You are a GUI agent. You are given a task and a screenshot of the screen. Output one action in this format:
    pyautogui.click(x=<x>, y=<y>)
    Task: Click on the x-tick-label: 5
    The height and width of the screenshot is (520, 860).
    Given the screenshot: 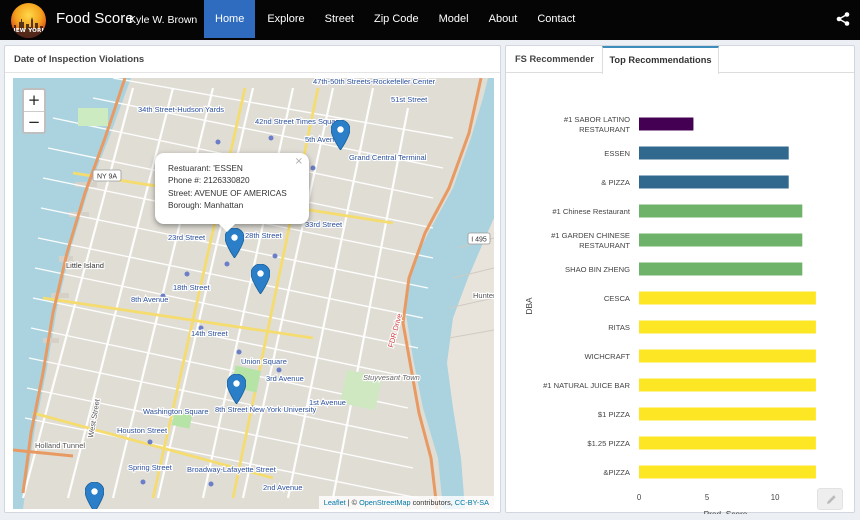 What is the action you would take?
    pyautogui.click(x=707, y=497)
    